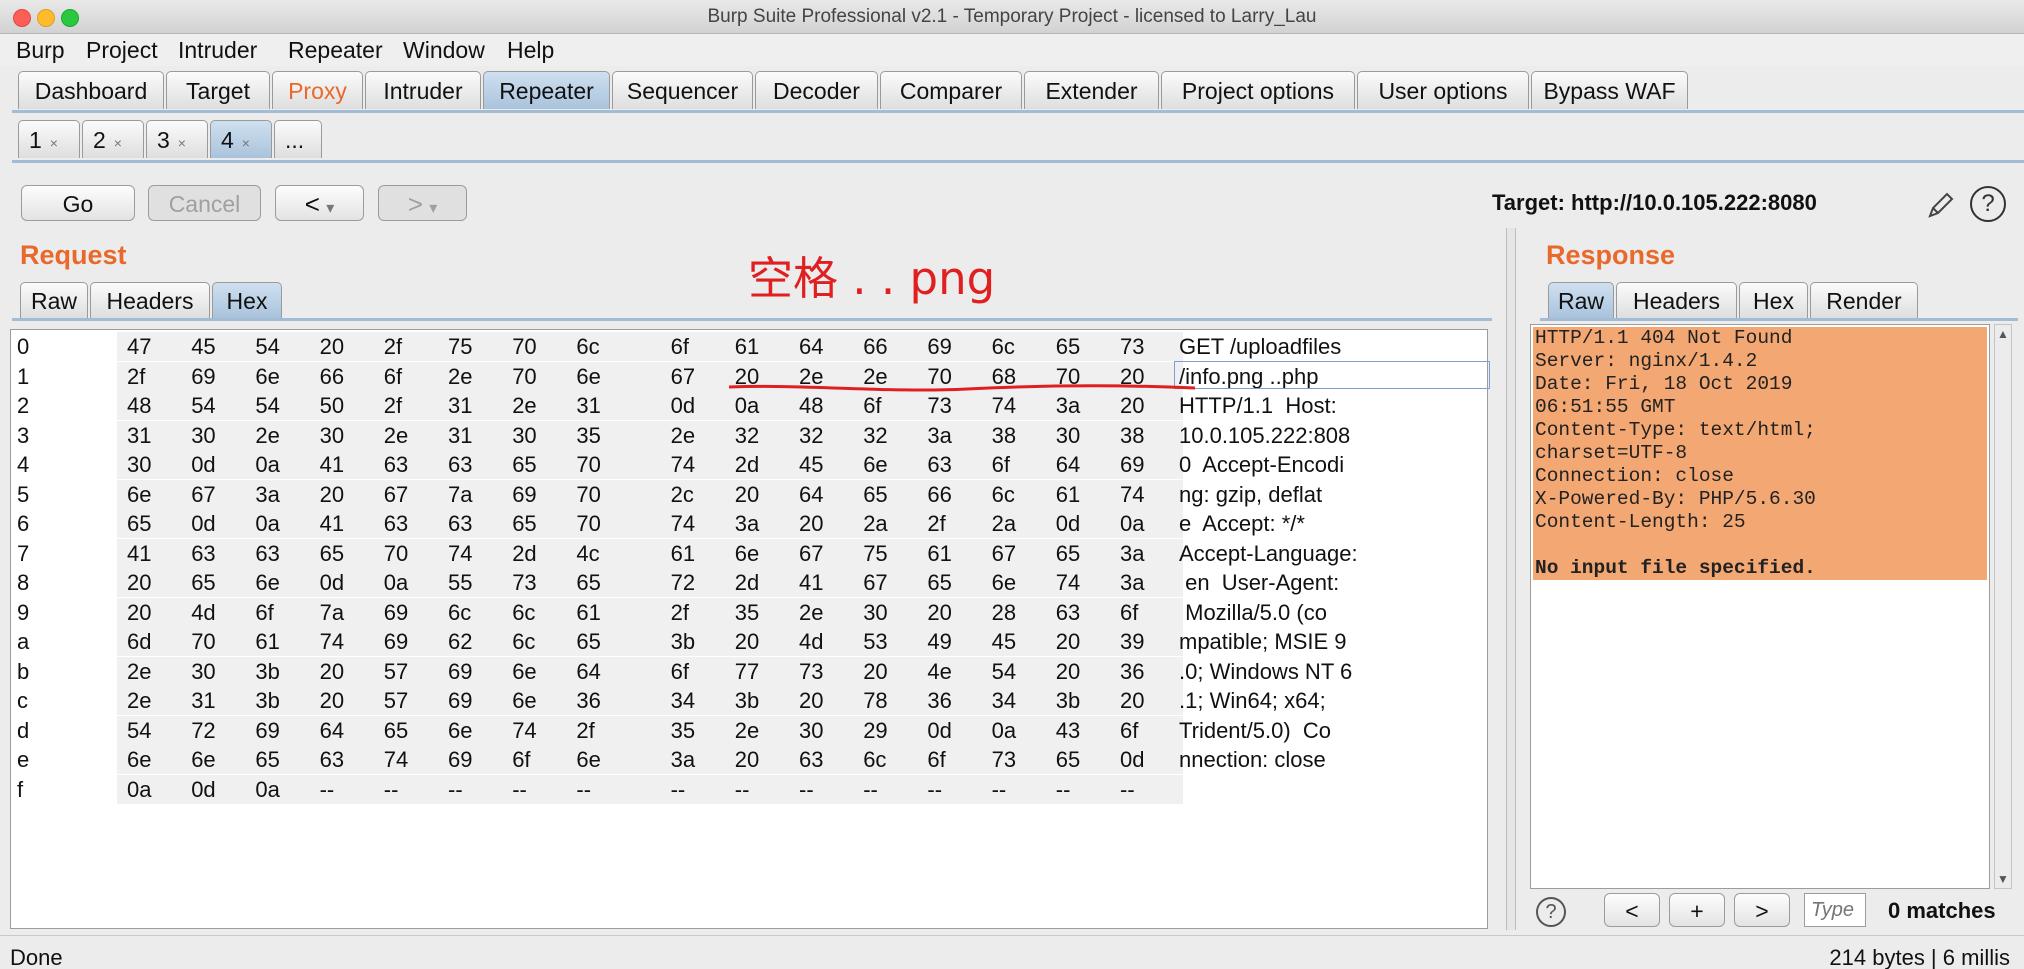  What do you see at coordinates (1581, 300) in the screenshot?
I see `response-tab-raw: Raw` at bounding box center [1581, 300].